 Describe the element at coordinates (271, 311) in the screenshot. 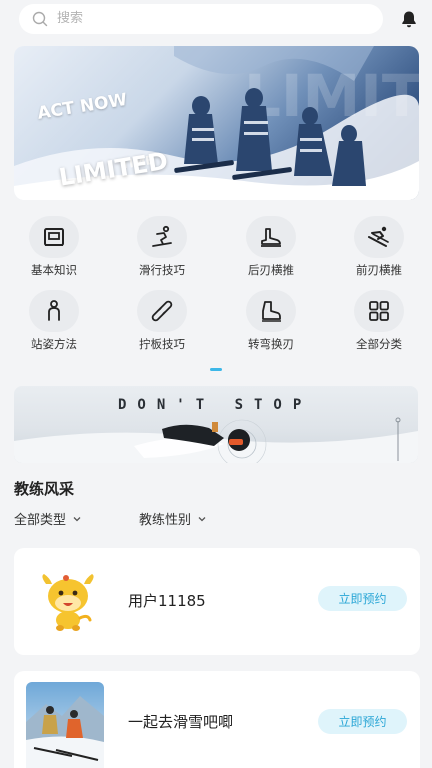

I see `boot-icon` at that location.